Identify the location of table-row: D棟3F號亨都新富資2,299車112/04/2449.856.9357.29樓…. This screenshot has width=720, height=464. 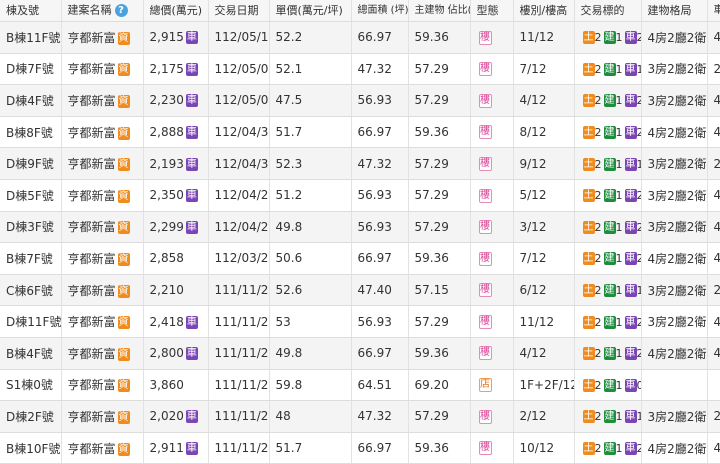
(360, 227).